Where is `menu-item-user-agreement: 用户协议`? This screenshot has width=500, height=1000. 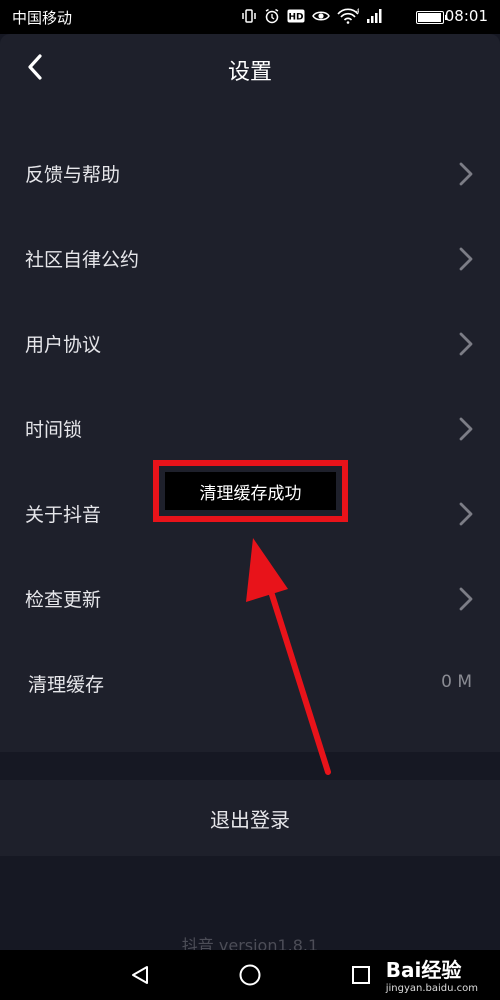
menu-item-user-agreement: 用户协议 is located at coordinates (250, 344).